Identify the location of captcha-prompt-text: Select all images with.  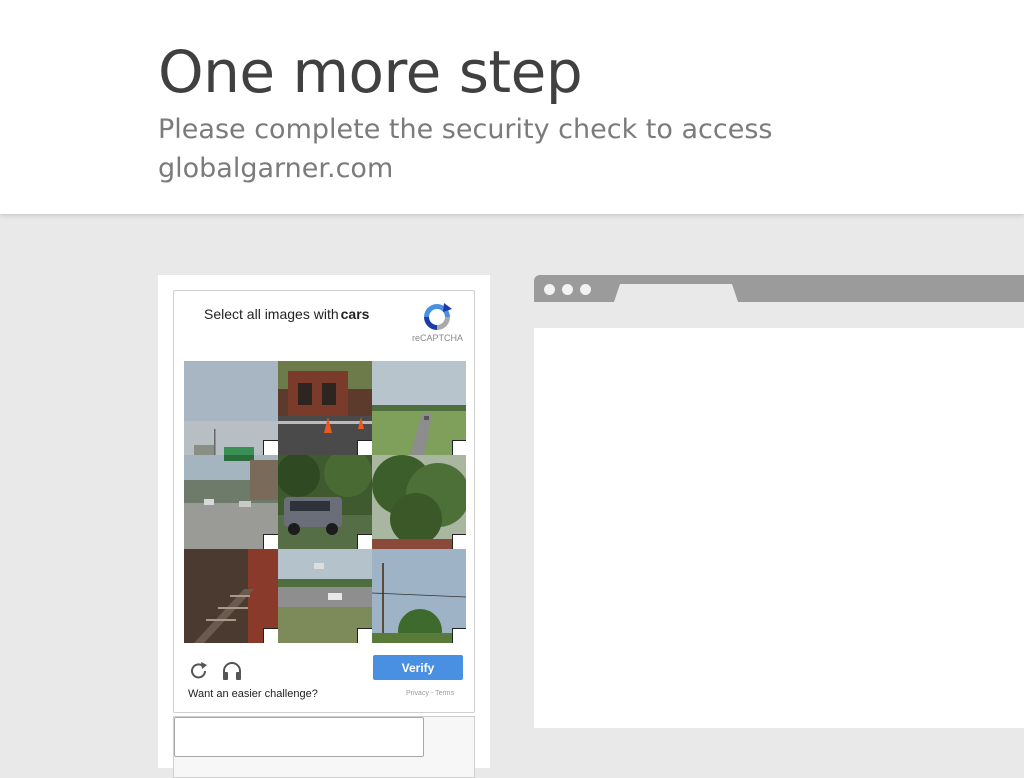
(271, 314).